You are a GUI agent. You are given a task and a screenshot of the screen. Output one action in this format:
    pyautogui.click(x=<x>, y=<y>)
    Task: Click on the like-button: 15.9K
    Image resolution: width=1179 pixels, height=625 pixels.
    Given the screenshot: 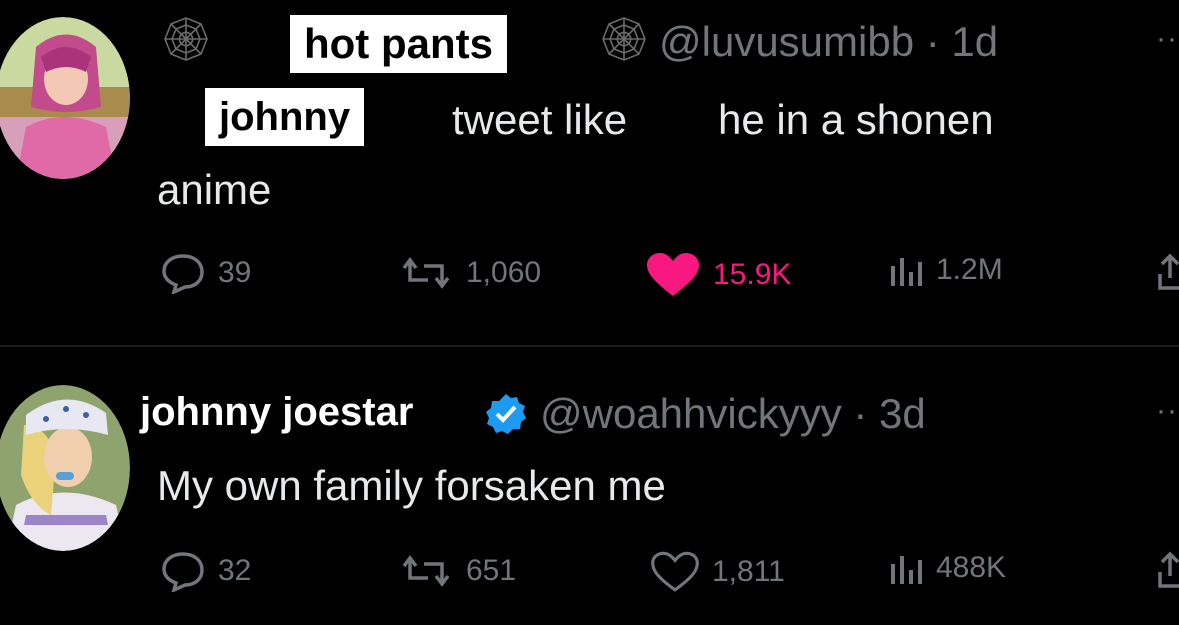 What is the action you would take?
    pyautogui.click(x=718, y=275)
    